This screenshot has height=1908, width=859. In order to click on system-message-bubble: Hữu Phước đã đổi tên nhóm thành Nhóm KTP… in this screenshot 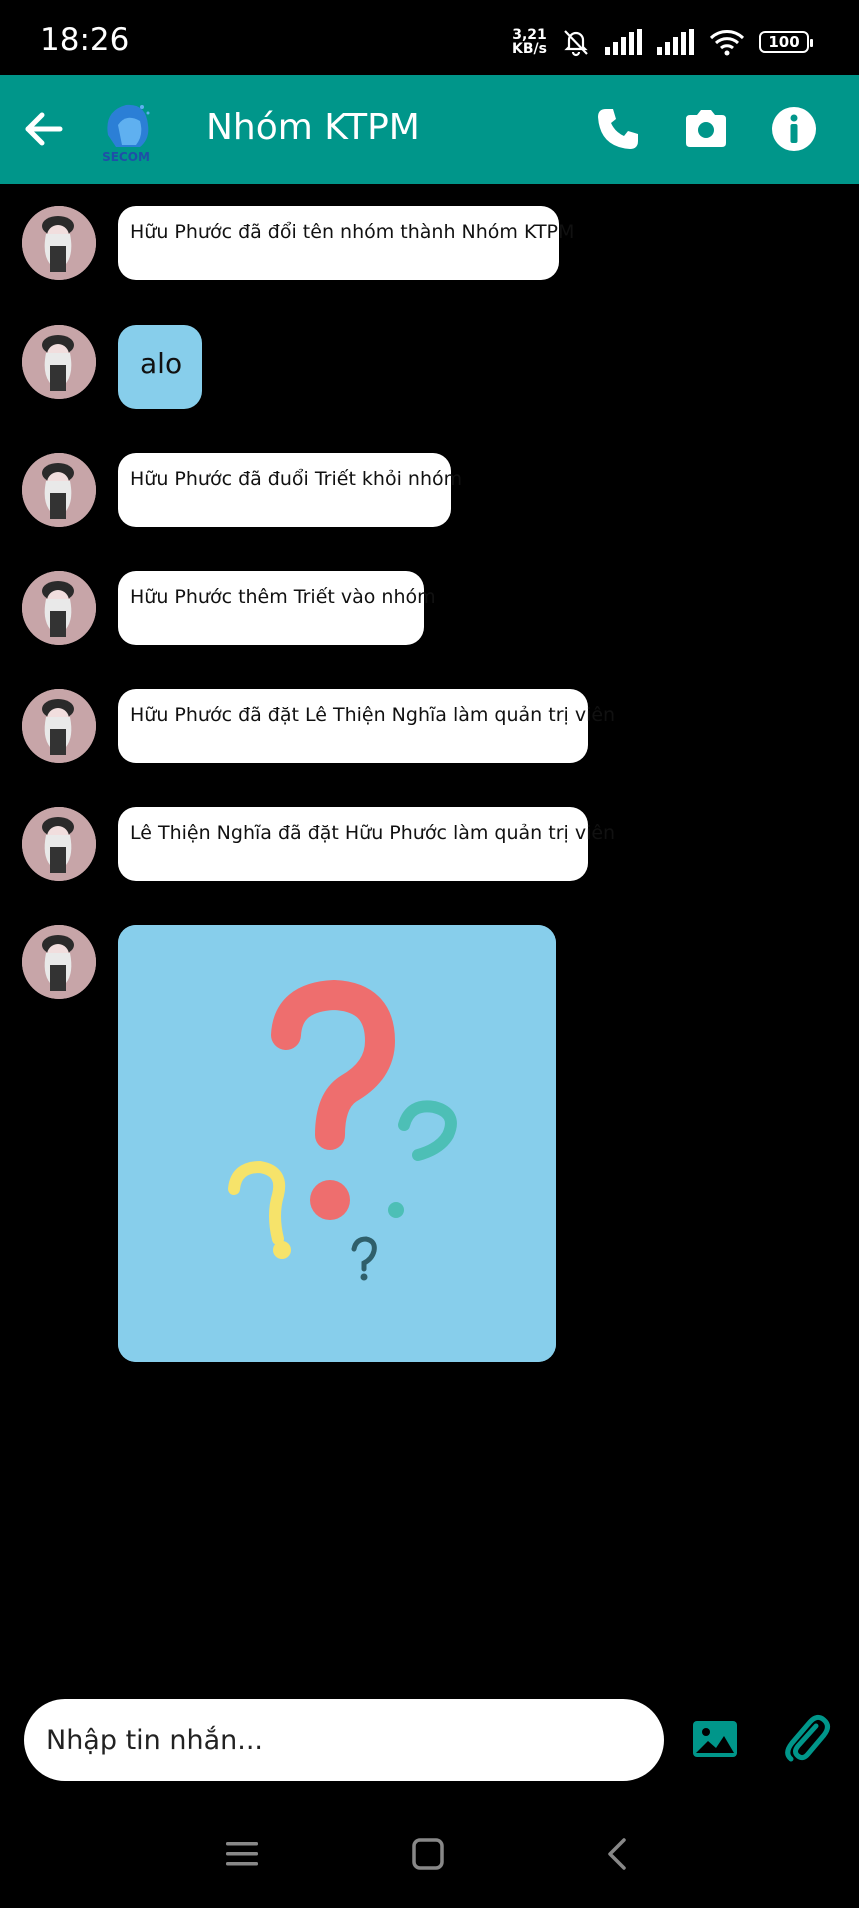, I will do `click(346, 243)`.